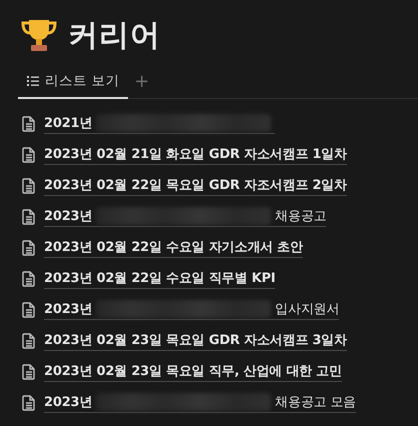  I want to click on page-title: 커리어, so click(114, 35).